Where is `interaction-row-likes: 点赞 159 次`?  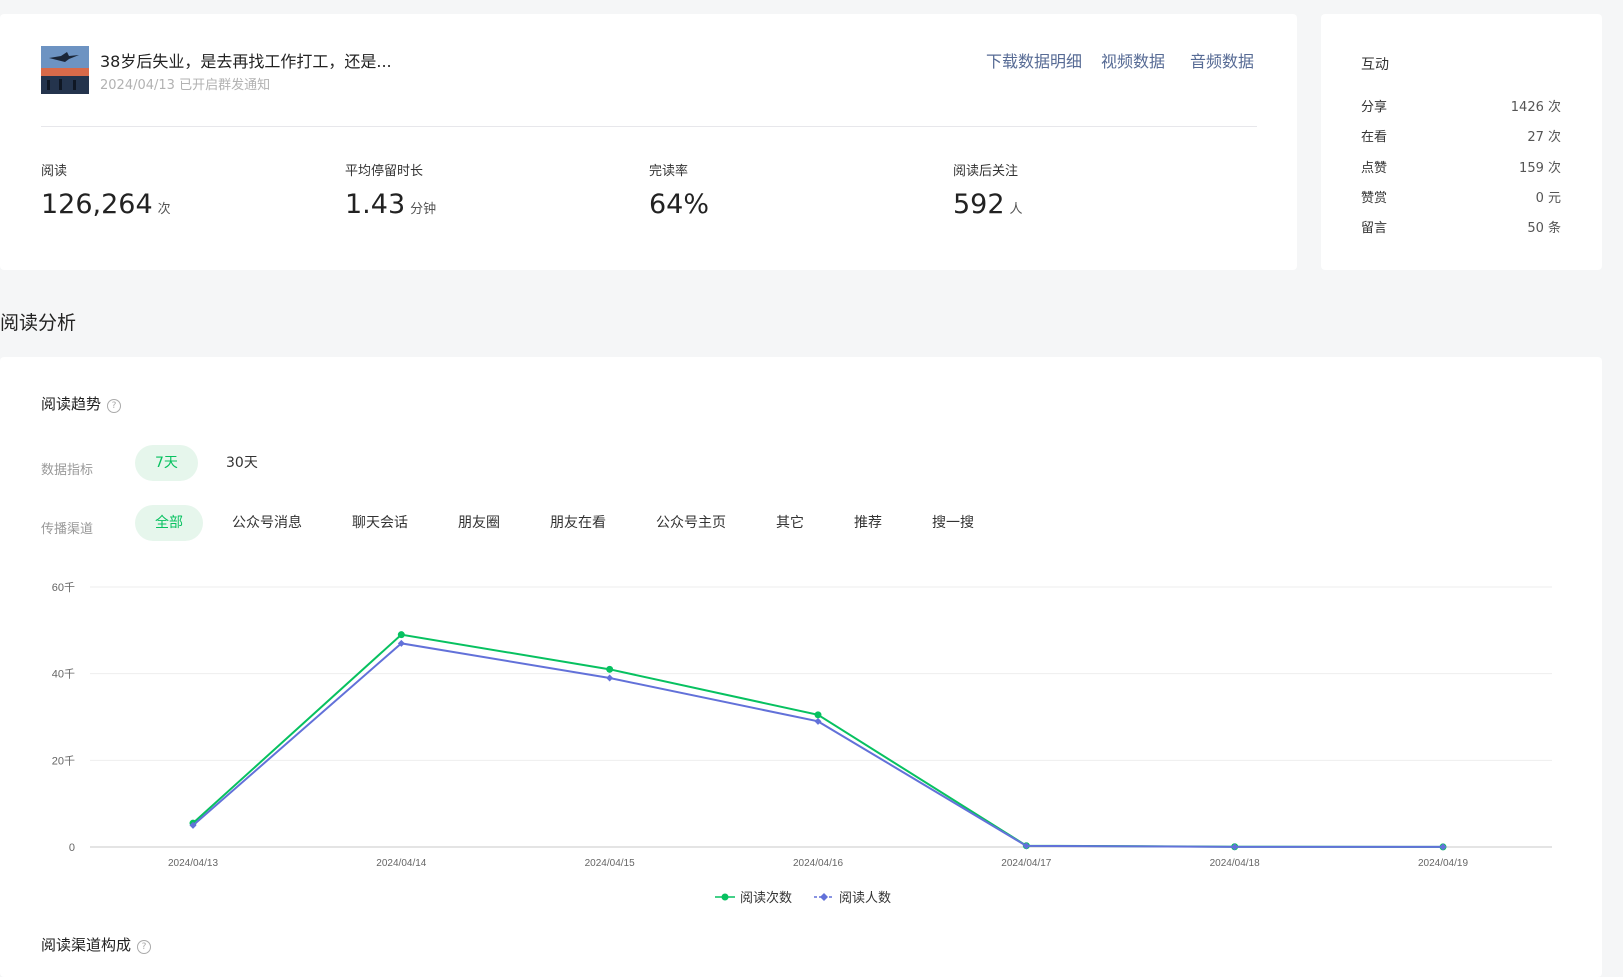
interaction-row-likes: 点赞 159 次 is located at coordinates (1461, 166).